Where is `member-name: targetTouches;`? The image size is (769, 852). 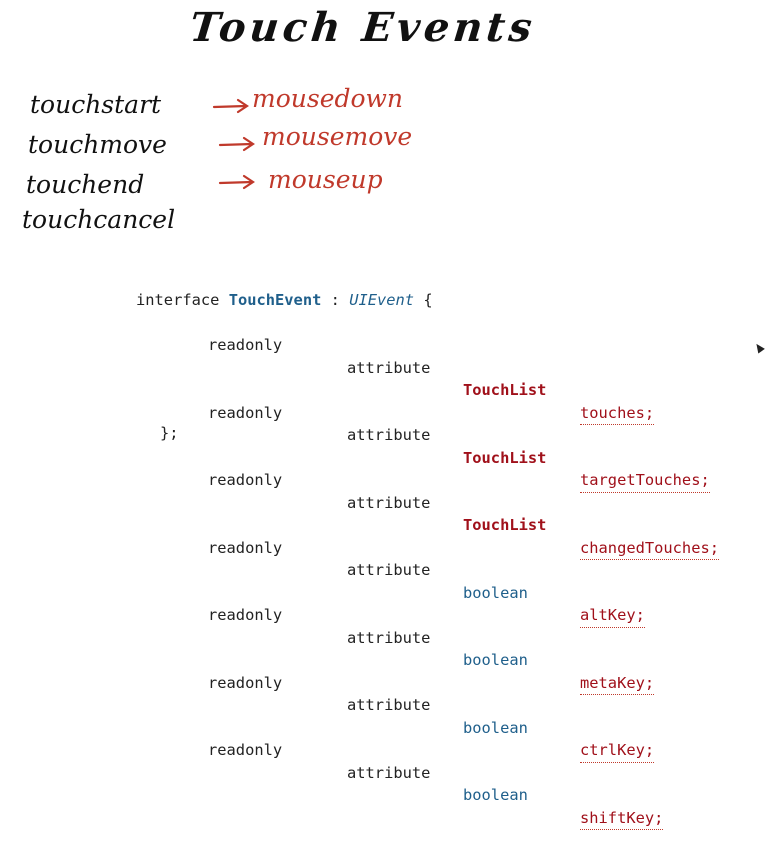
member-name: targetTouches; is located at coordinates (645, 481).